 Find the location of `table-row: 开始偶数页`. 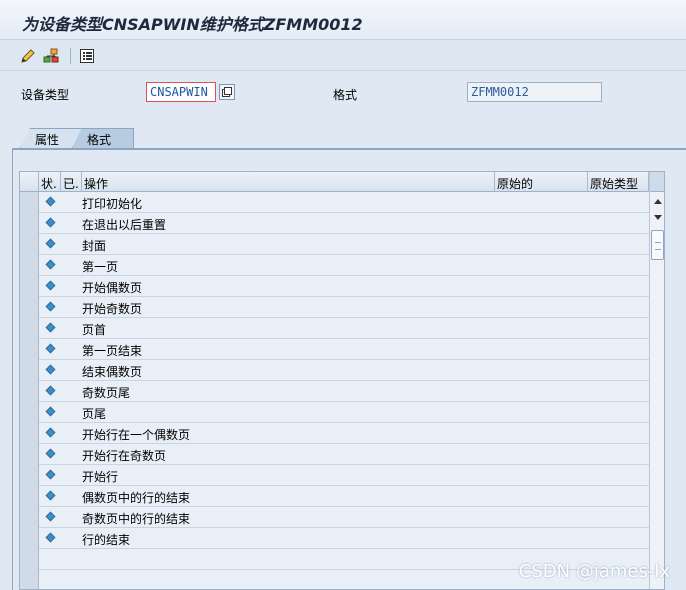

table-row: 开始偶数页 is located at coordinates (335, 286).